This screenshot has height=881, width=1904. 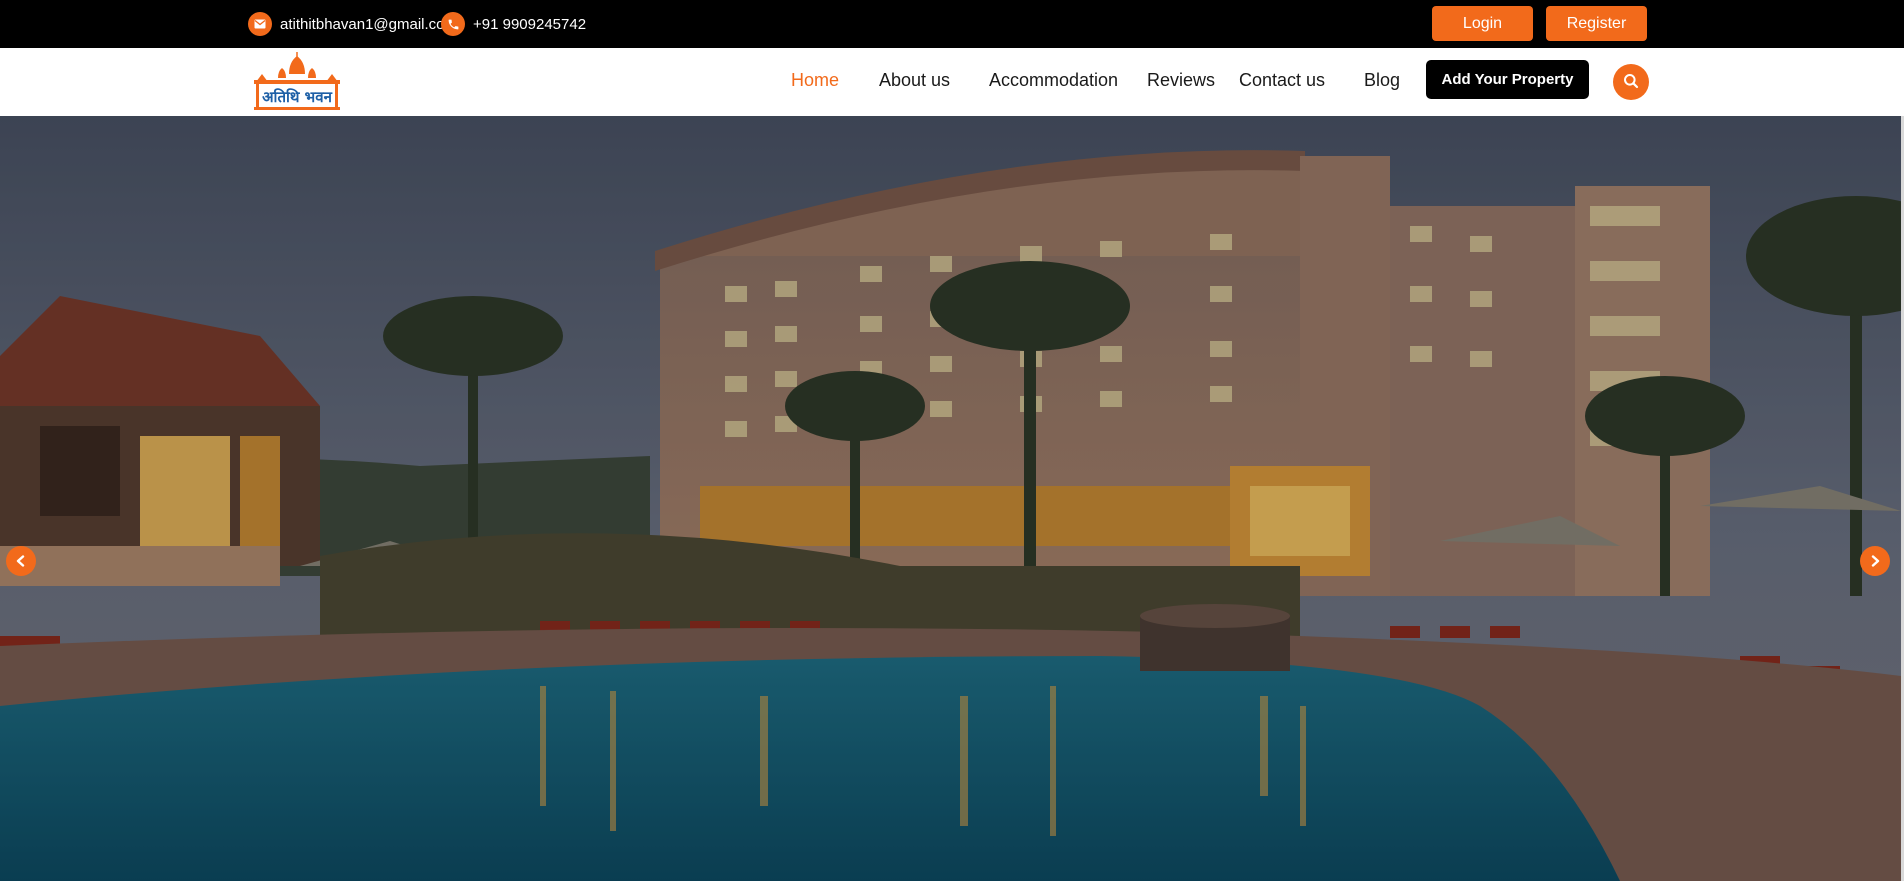 What do you see at coordinates (815, 80) in the screenshot?
I see `nav-home: Home` at bounding box center [815, 80].